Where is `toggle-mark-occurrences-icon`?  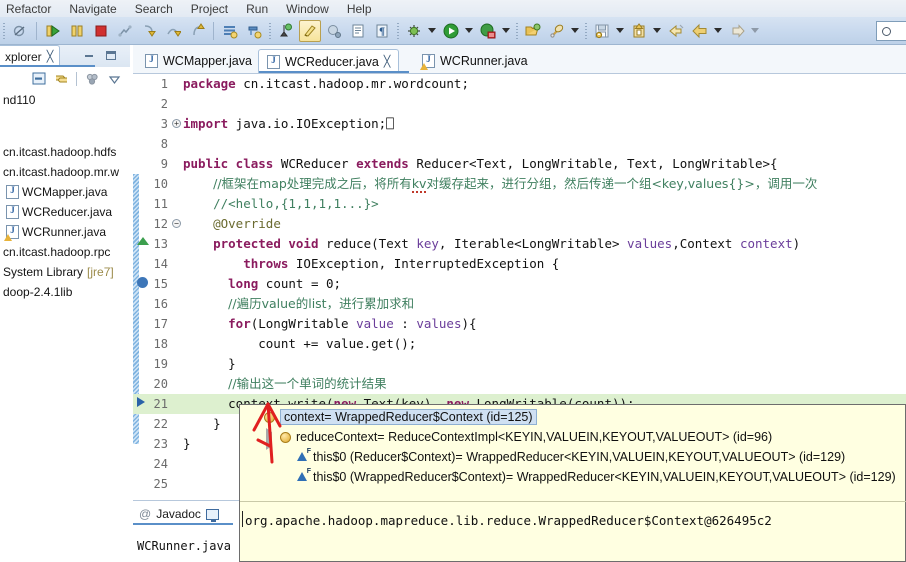
toggle-mark-occurrences-icon is located at coordinates (310, 30).